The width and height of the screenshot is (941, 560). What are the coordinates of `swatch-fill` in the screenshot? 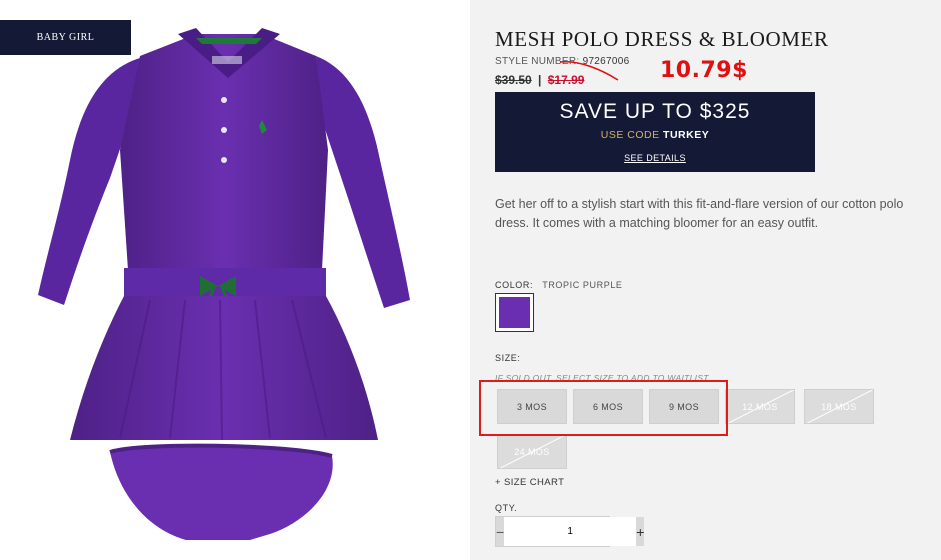 It's located at (514, 312).